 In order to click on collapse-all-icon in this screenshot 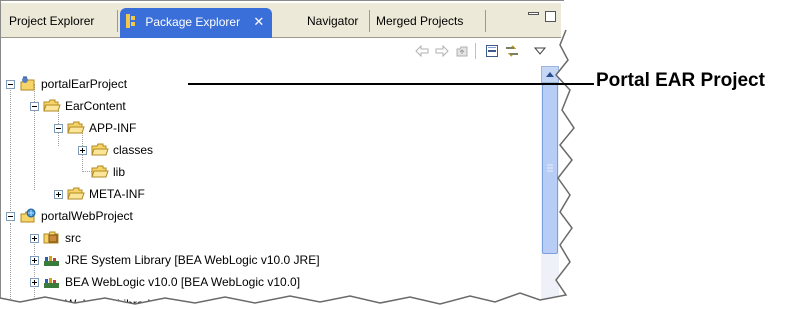, I will do `click(492, 51)`.